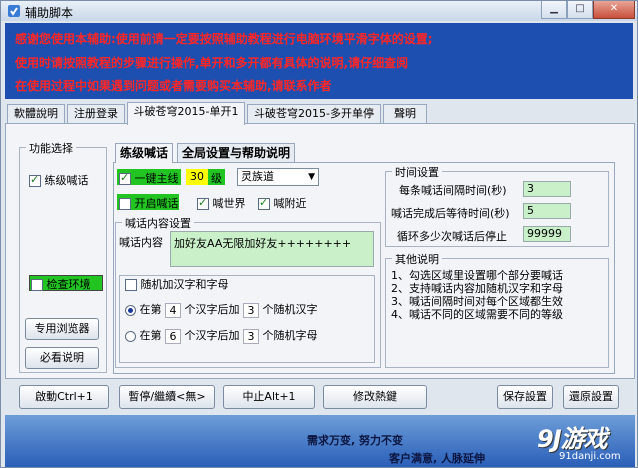 Image resolution: width=638 pixels, height=468 pixels. Describe the element at coordinates (290, 309) in the screenshot. I see `radio1-post: 个随机汉字` at that location.